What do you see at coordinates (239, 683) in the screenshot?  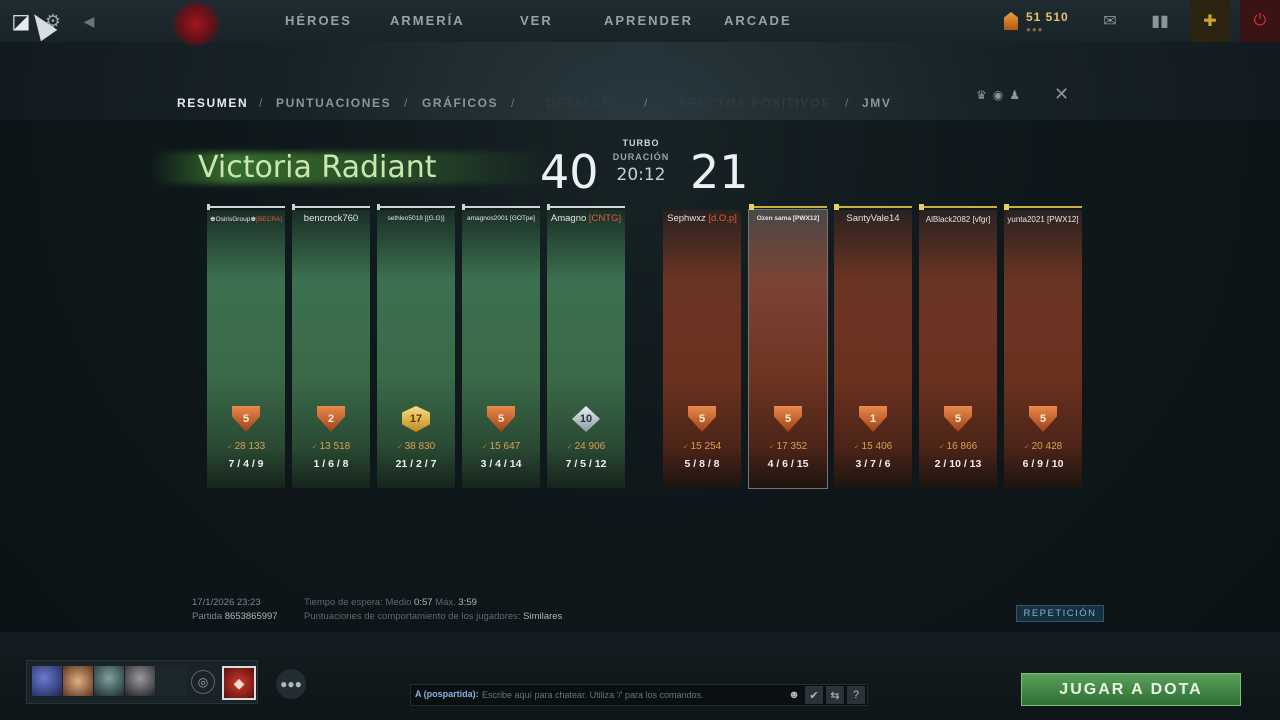 I see `my-hero-avatar: ◆` at bounding box center [239, 683].